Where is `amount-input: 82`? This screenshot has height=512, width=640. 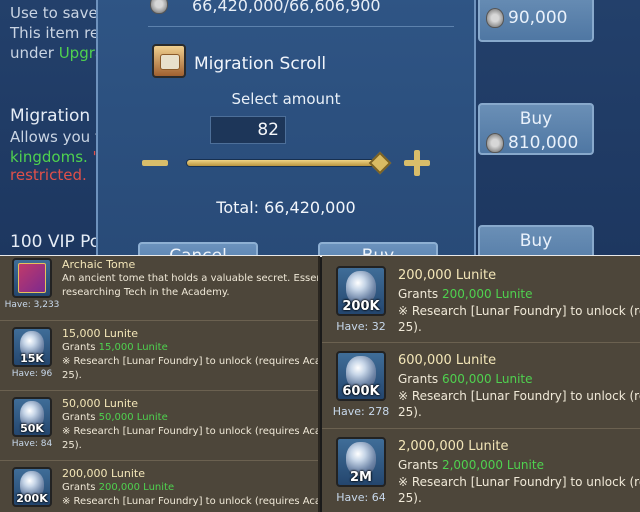 amount-input: 82 is located at coordinates (248, 130).